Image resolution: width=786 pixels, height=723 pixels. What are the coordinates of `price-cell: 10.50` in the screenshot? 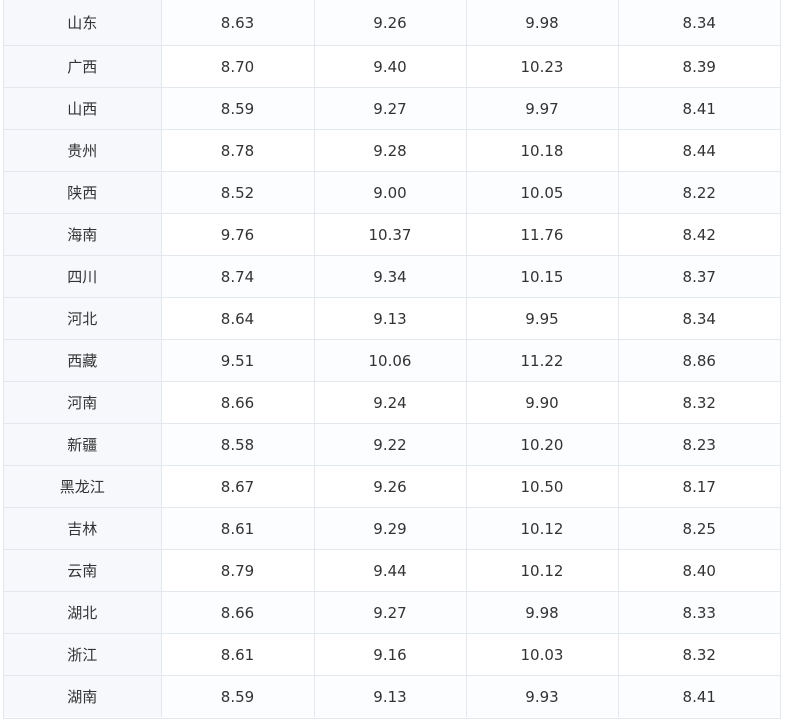 It's located at (541, 486).